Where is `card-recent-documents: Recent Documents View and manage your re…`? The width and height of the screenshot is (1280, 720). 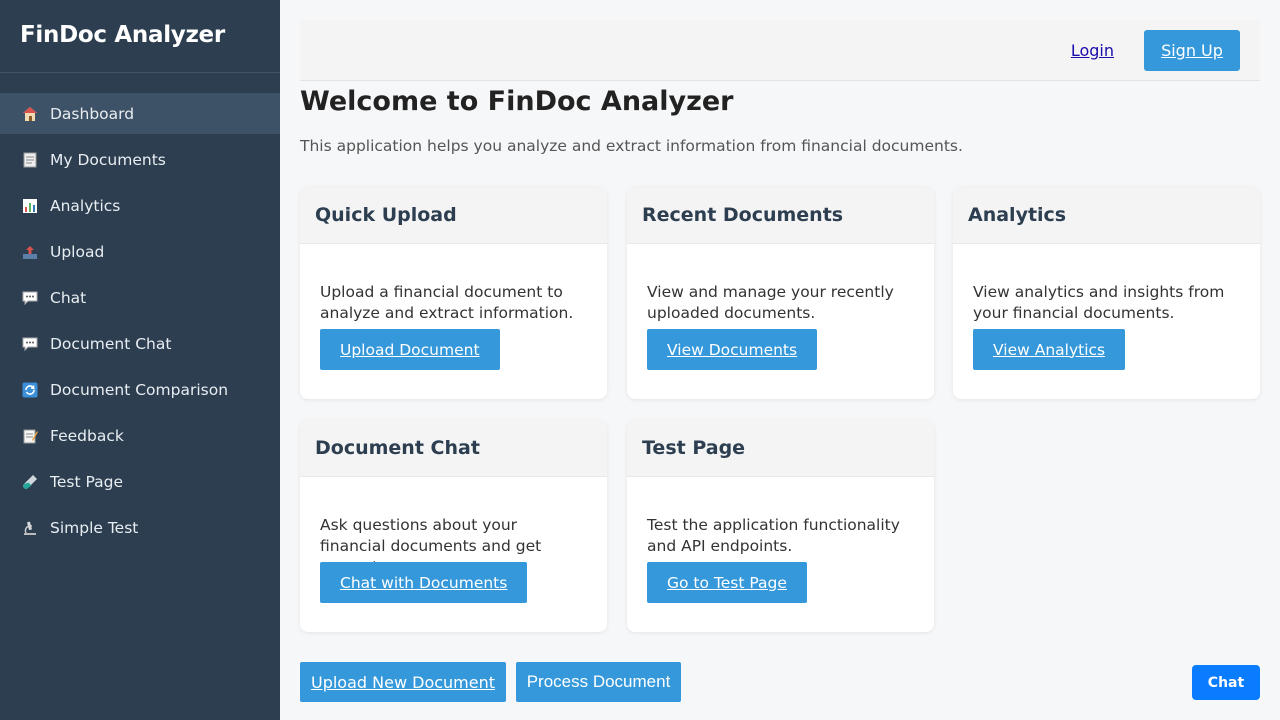 card-recent-documents: Recent Documents View and manage your re… is located at coordinates (780, 293).